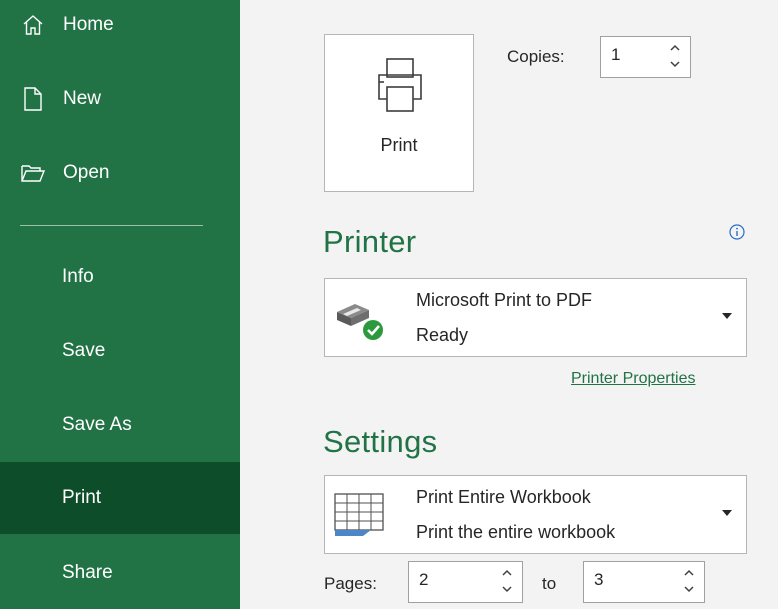 This screenshot has height=609, width=778. Describe the element at coordinates (120, 30) in the screenshot. I see `sidebar-item-home: Home` at that location.